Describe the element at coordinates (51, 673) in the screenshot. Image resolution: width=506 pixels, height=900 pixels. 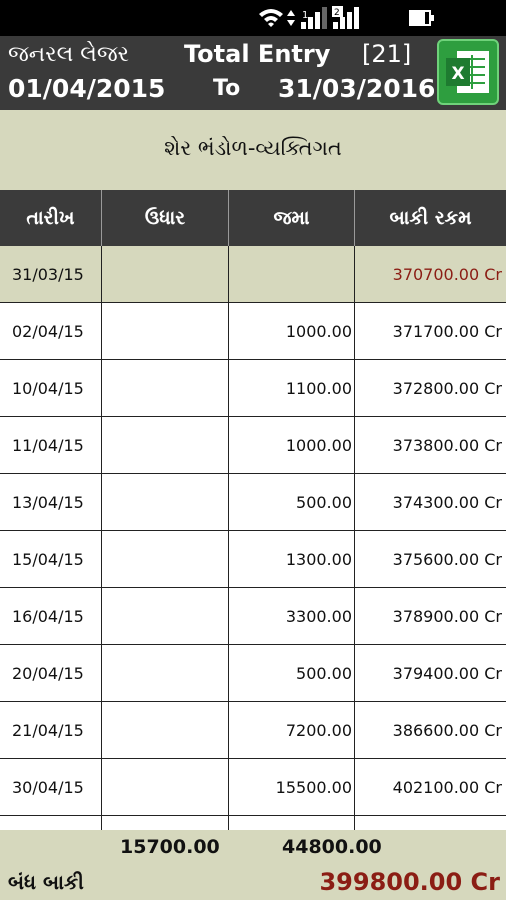
I see `cell-date: 20/04/15` at that location.